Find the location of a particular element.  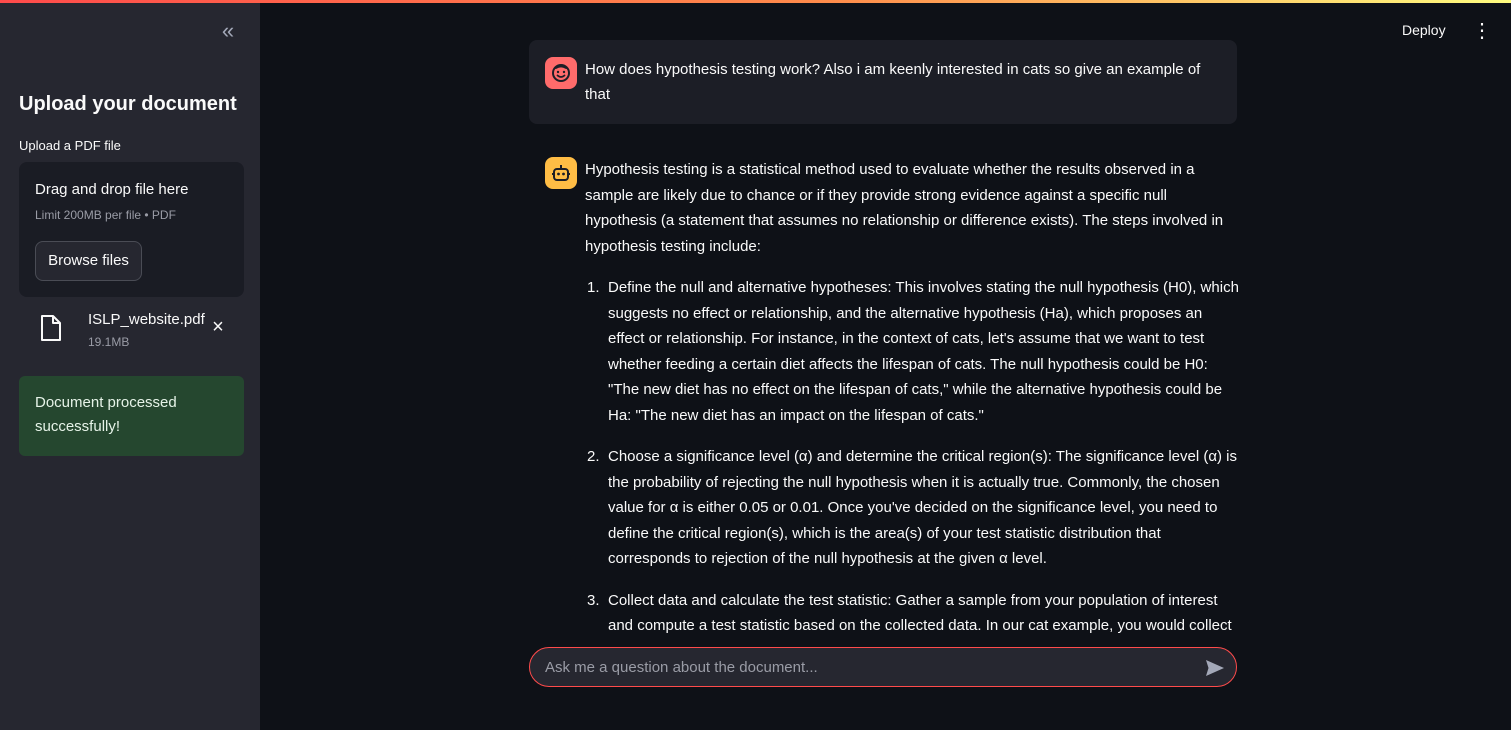

list-number: 2. is located at coordinates (593, 456).